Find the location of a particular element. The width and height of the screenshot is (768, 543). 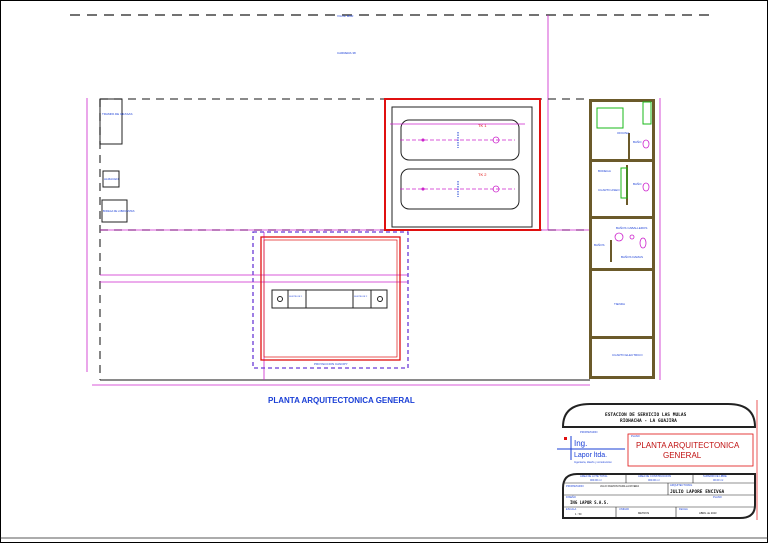

scale-value: 1 : 50 is located at coordinates (578, 514).